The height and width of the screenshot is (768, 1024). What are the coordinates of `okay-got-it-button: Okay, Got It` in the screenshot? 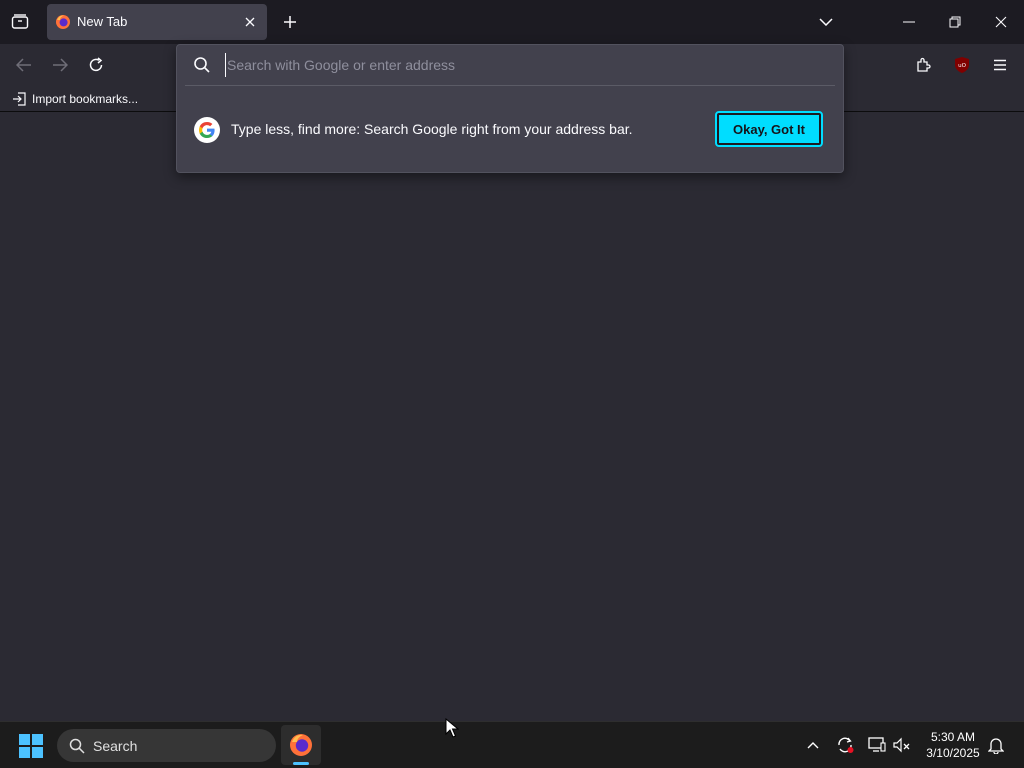 It's located at (769, 129).